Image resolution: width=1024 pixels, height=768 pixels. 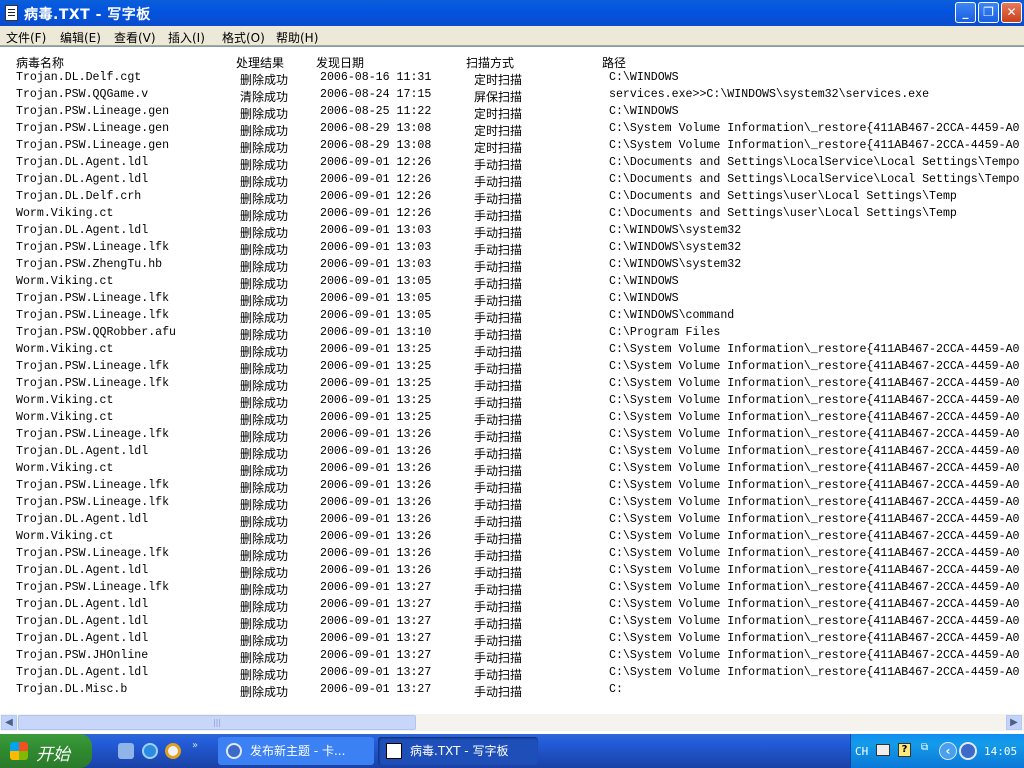 What do you see at coordinates (19, 751) in the screenshot?
I see `windows-logo-icon` at bounding box center [19, 751].